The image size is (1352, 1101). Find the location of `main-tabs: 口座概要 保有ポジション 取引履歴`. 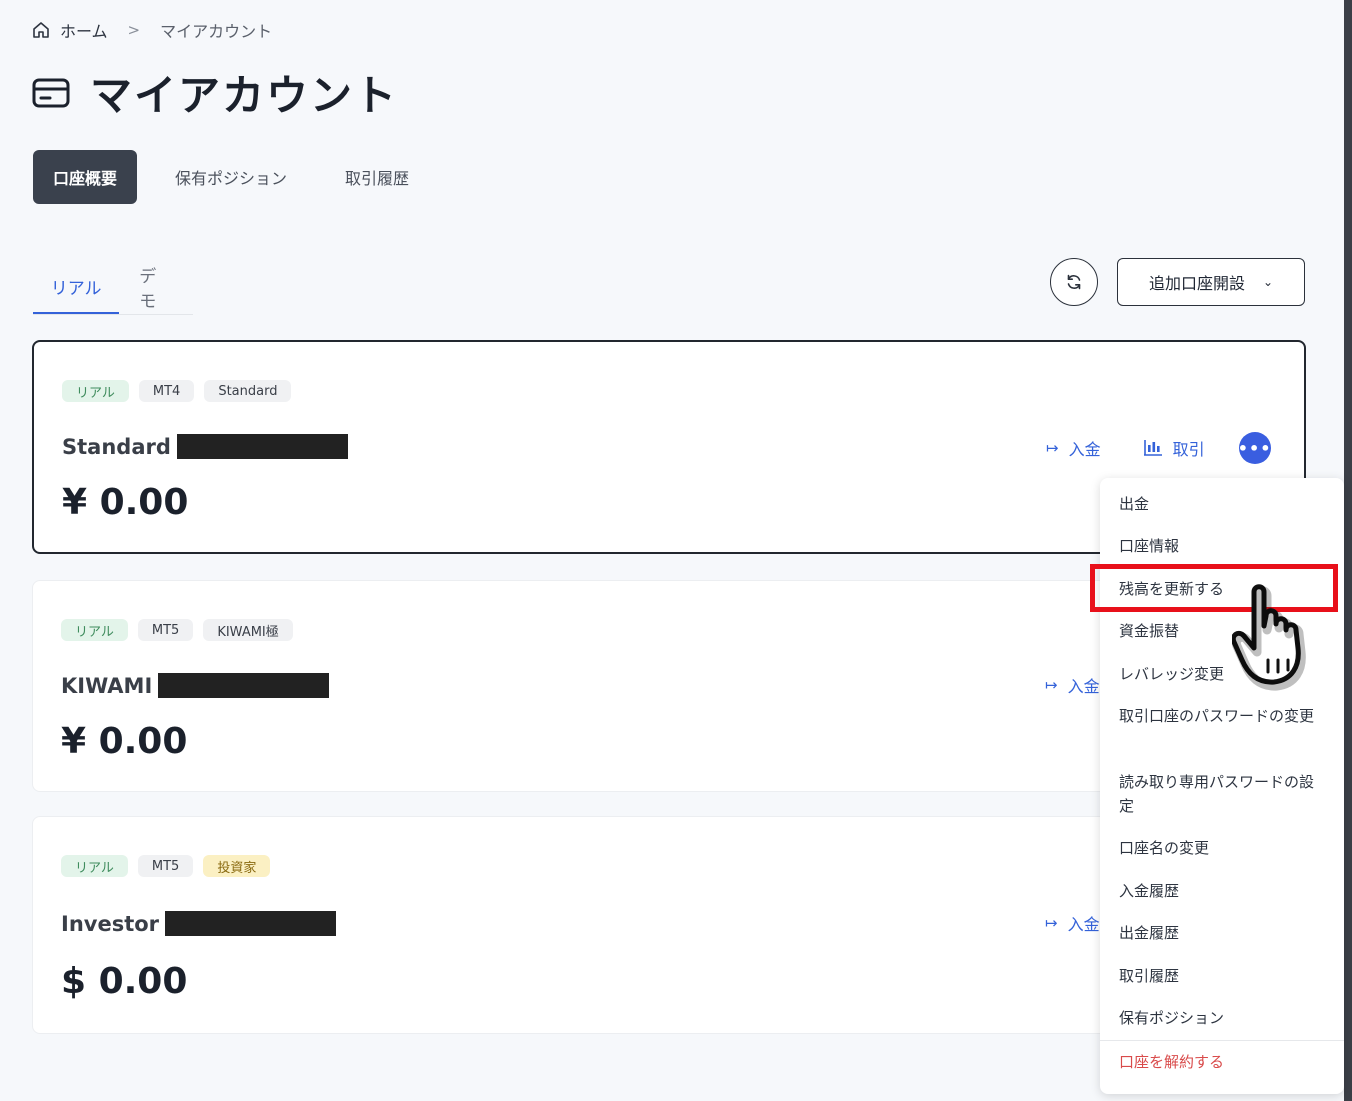

main-tabs: 口座概要 保有ポジション 取引履歴 is located at coordinates (240, 177).